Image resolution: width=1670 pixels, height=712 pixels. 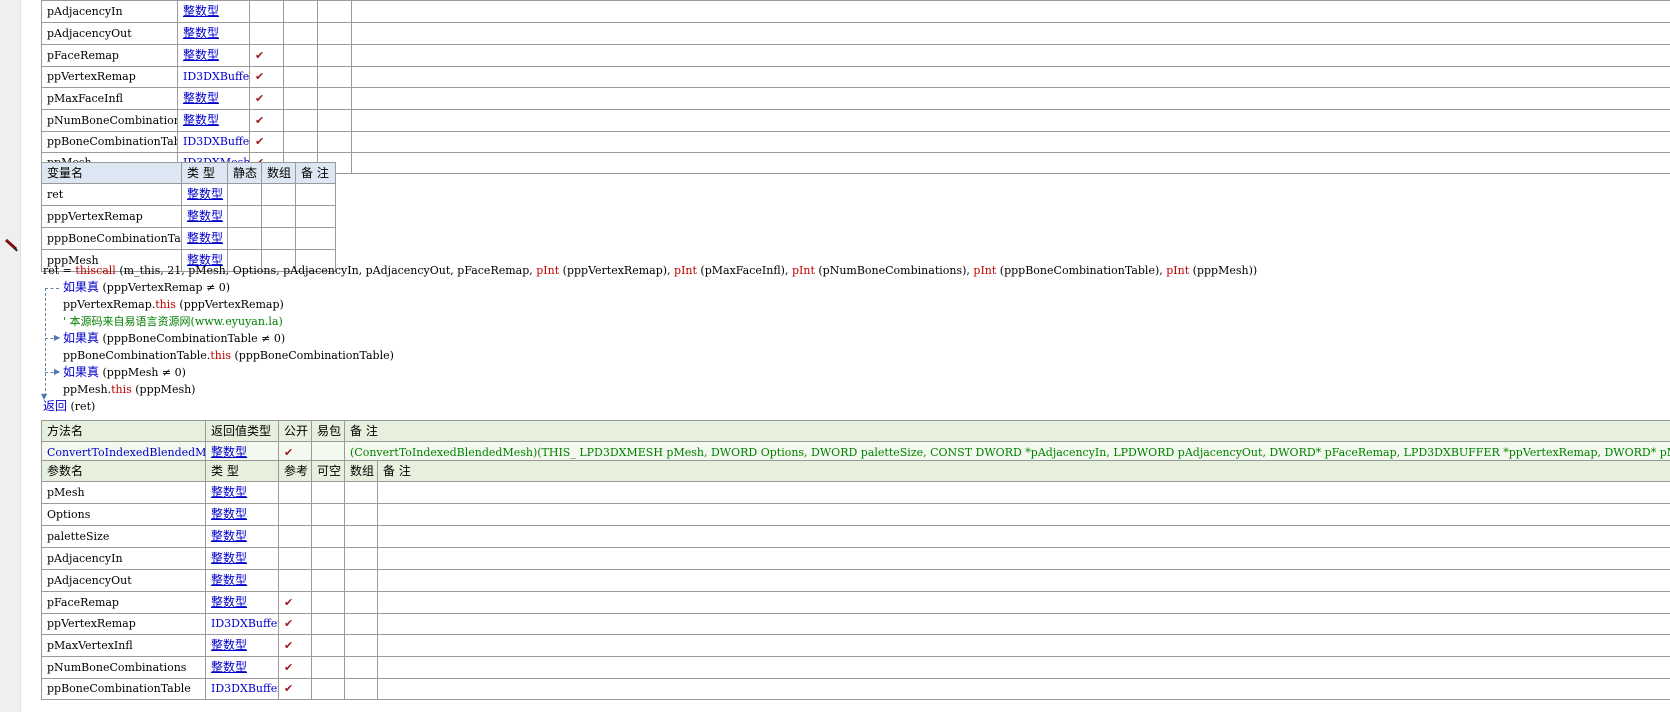 I want to click on local-var-row: pppBoneCombinationTable 整数型, so click(x=188, y=238).